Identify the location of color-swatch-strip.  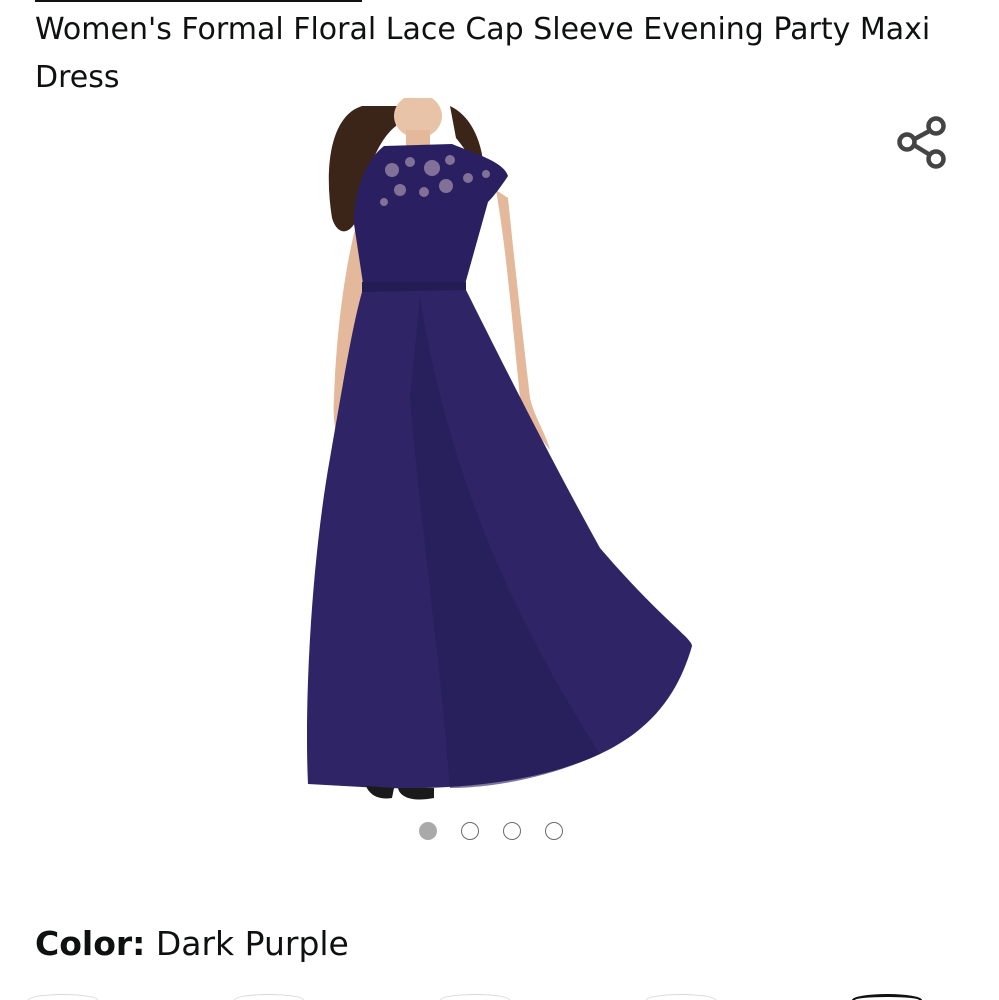
(499, 997).